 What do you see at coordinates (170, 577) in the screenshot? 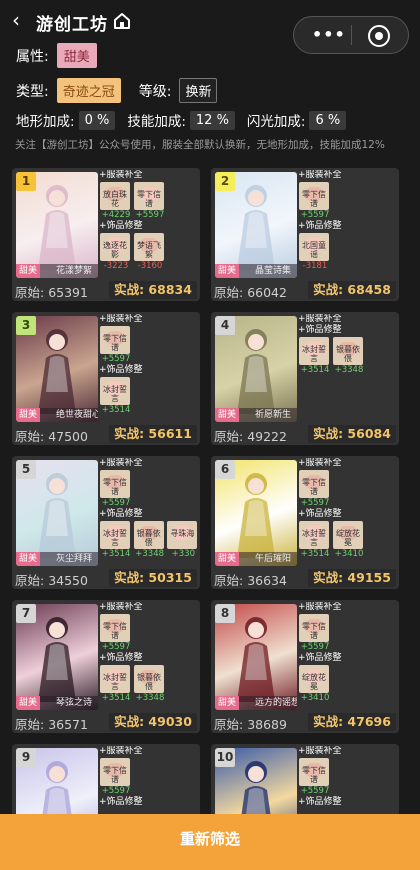
I see `real-value: 50315` at bounding box center [170, 577].